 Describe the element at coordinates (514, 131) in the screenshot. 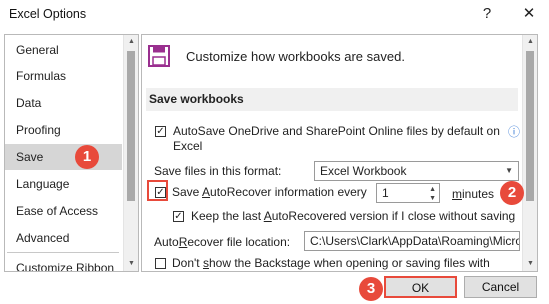

I see `info-icon: ⓘ` at that location.